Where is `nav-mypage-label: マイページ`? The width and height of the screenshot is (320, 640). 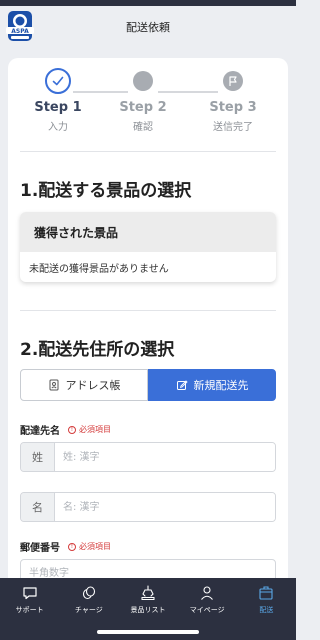
nav-mypage-label: マイページ is located at coordinates (207, 610).